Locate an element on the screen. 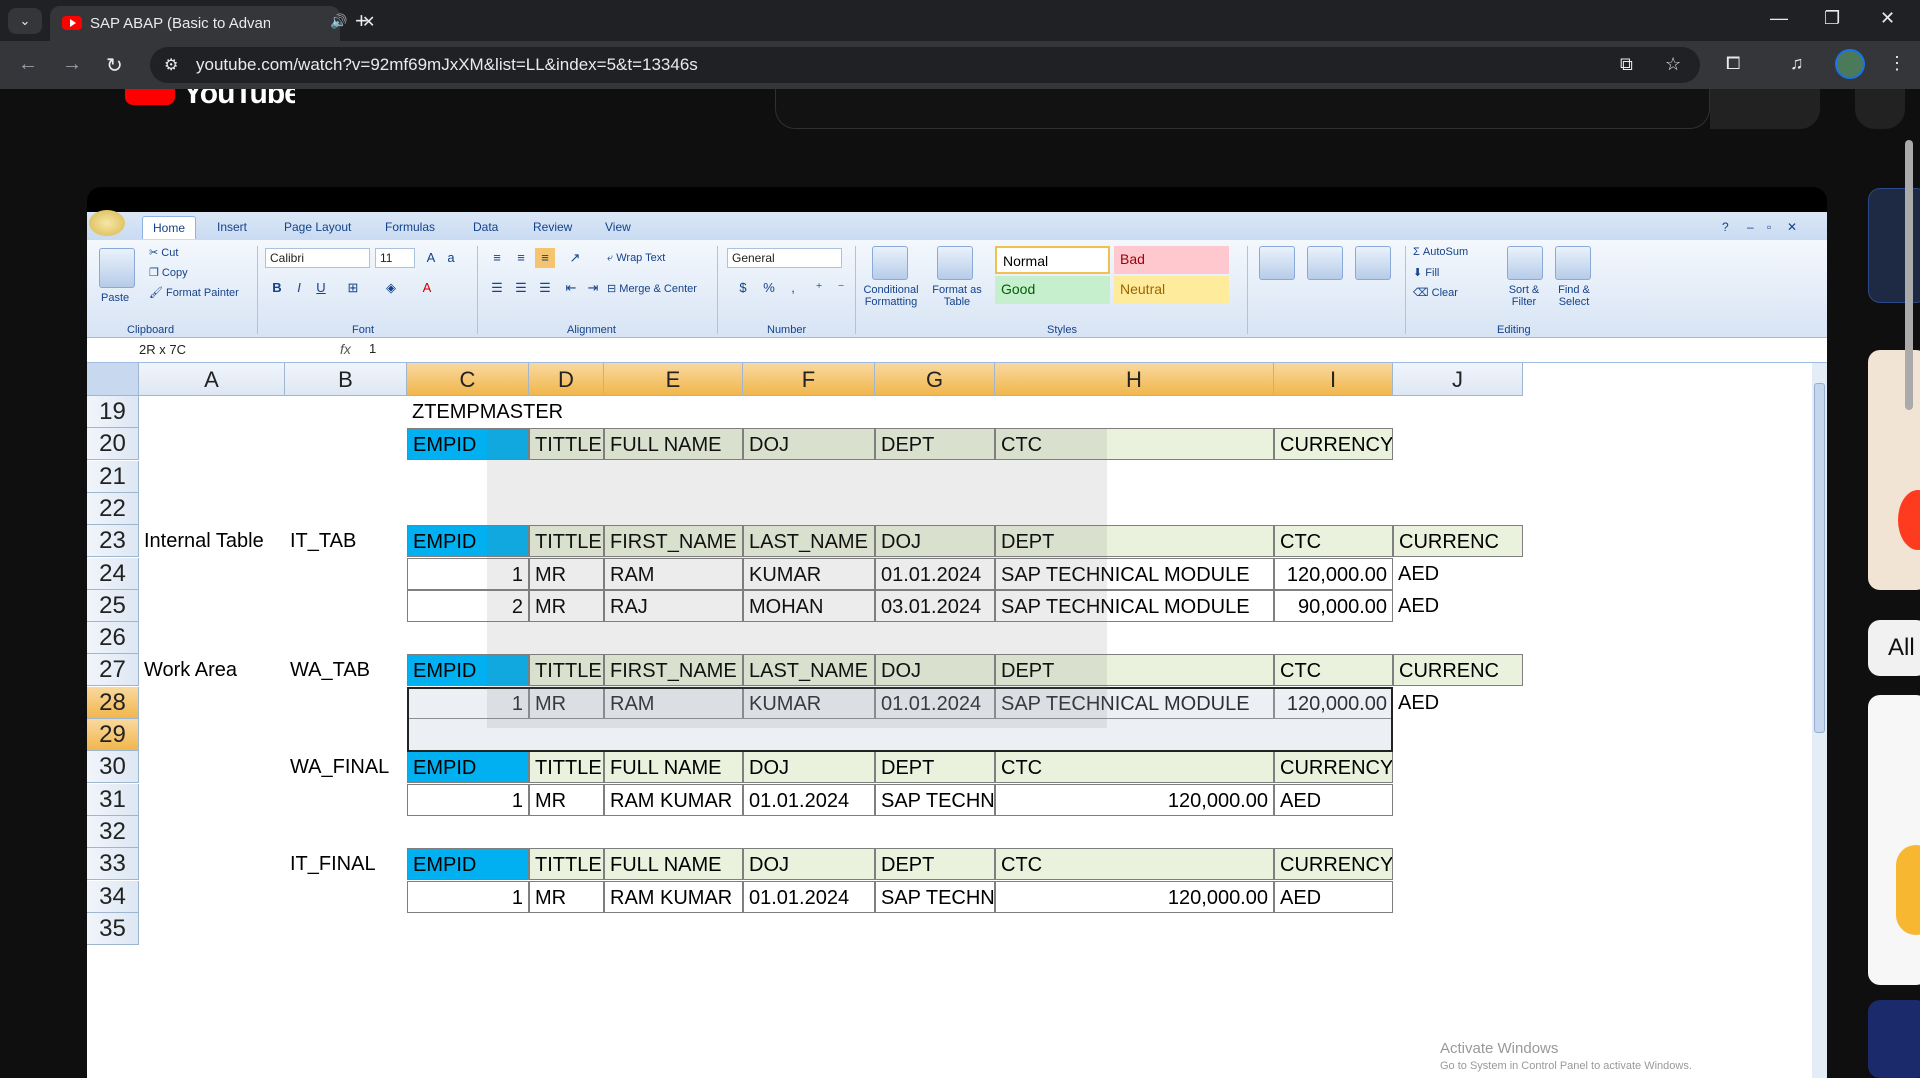 This screenshot has width=1920, height=1078. italic-icon: I is located at coordinates (299, 288).